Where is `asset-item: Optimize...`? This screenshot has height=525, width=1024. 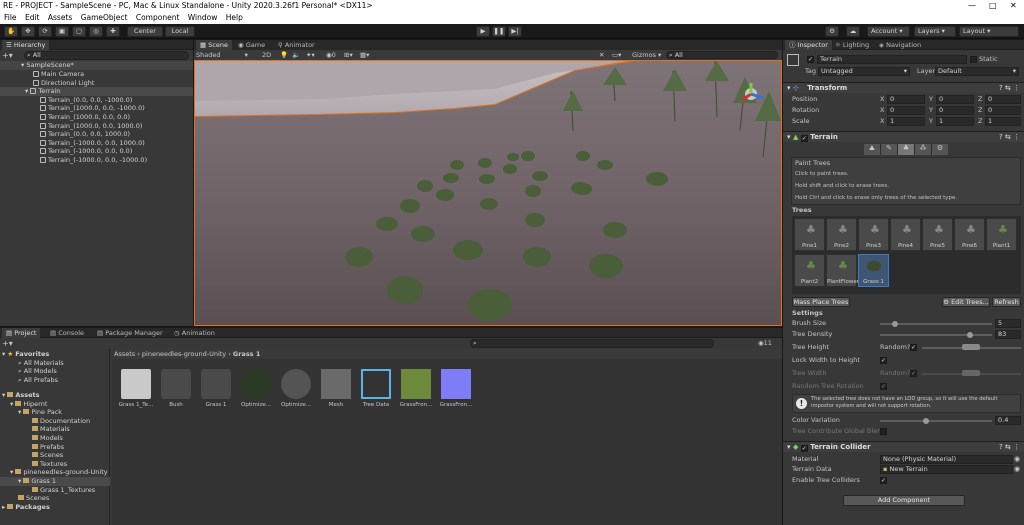
asset-item: Optimize... is located at coordinates (256, 388).